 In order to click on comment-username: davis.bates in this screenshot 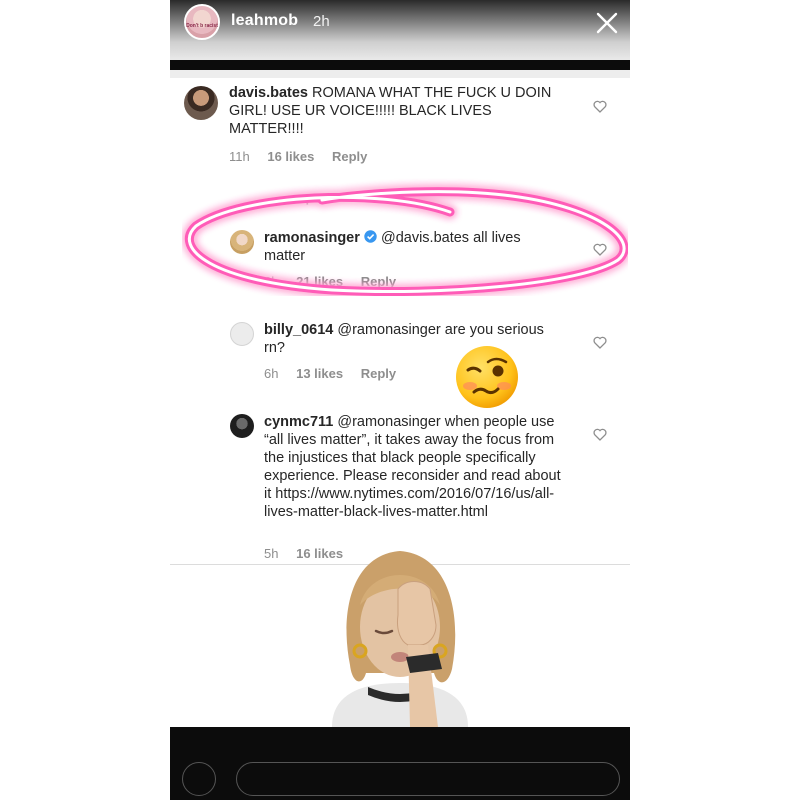, I will do `click(268, 93)`.